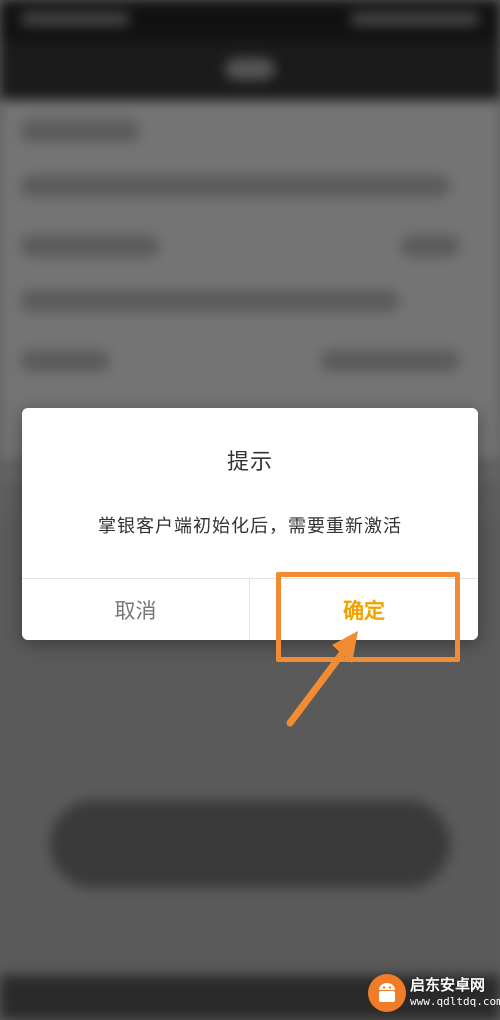 The width and height of the screenshot is (500, 1020). Describe the element at coordinates (455, 1001) in the screenshot. I see `watermark-url: www.qdltdq.com` at that location.